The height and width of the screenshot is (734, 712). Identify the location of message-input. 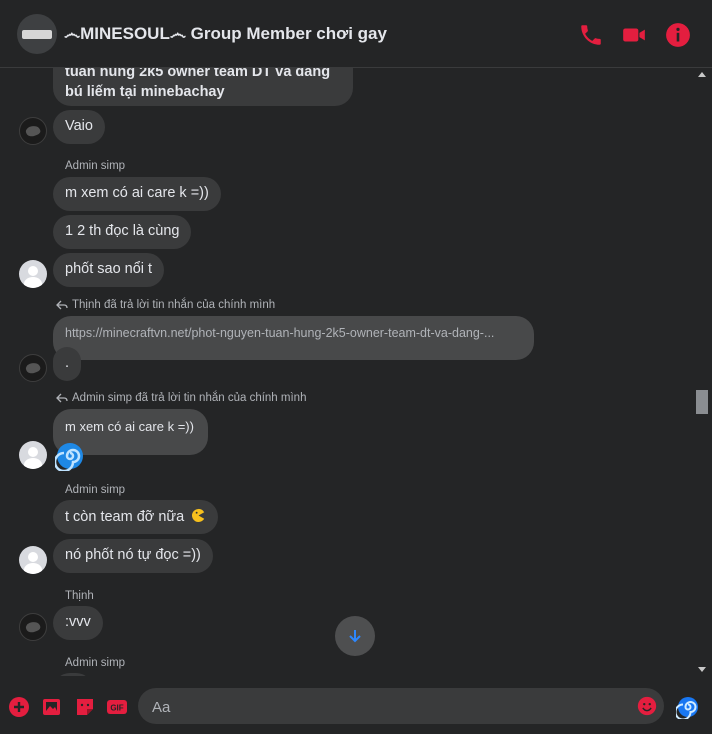
(389, 707).